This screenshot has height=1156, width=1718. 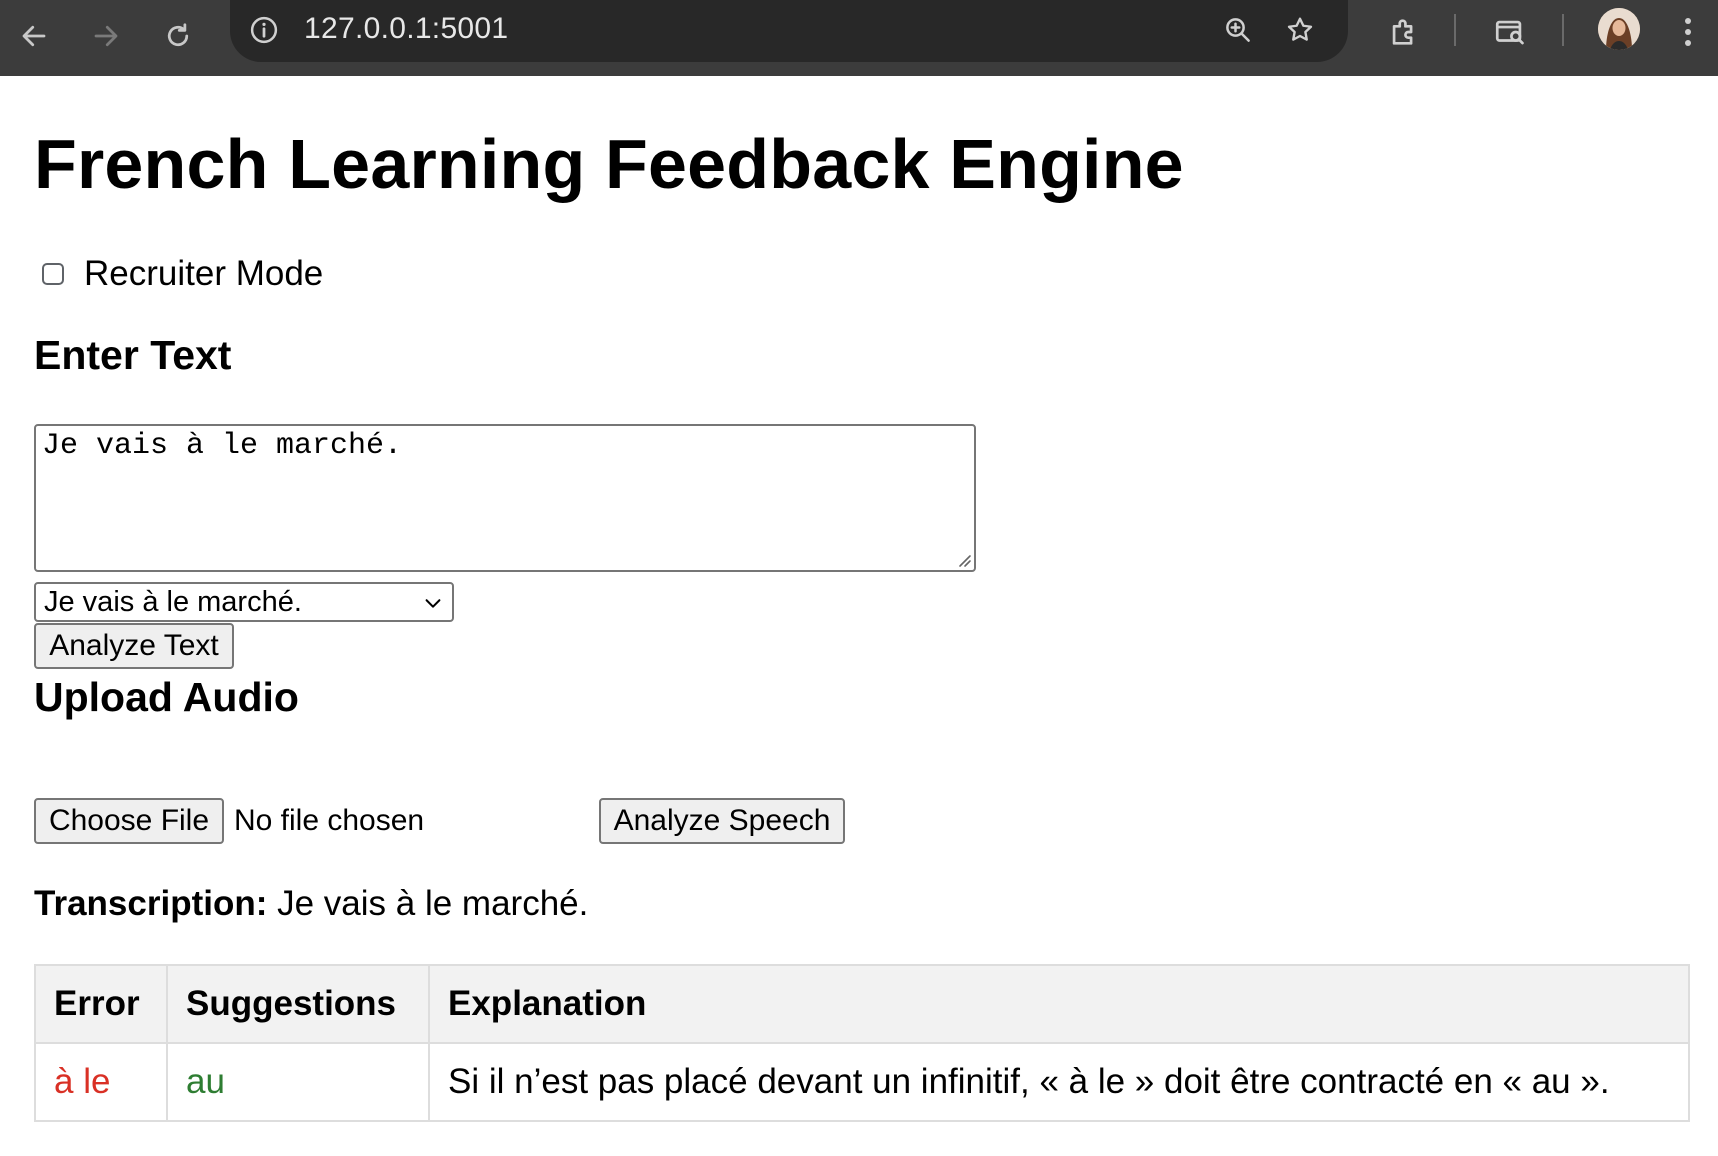 What do you see at coordinates (166, 697) in the screenshot?
I see `upload-audio-heading: Upload Audio` at bounding box center [166, 697].